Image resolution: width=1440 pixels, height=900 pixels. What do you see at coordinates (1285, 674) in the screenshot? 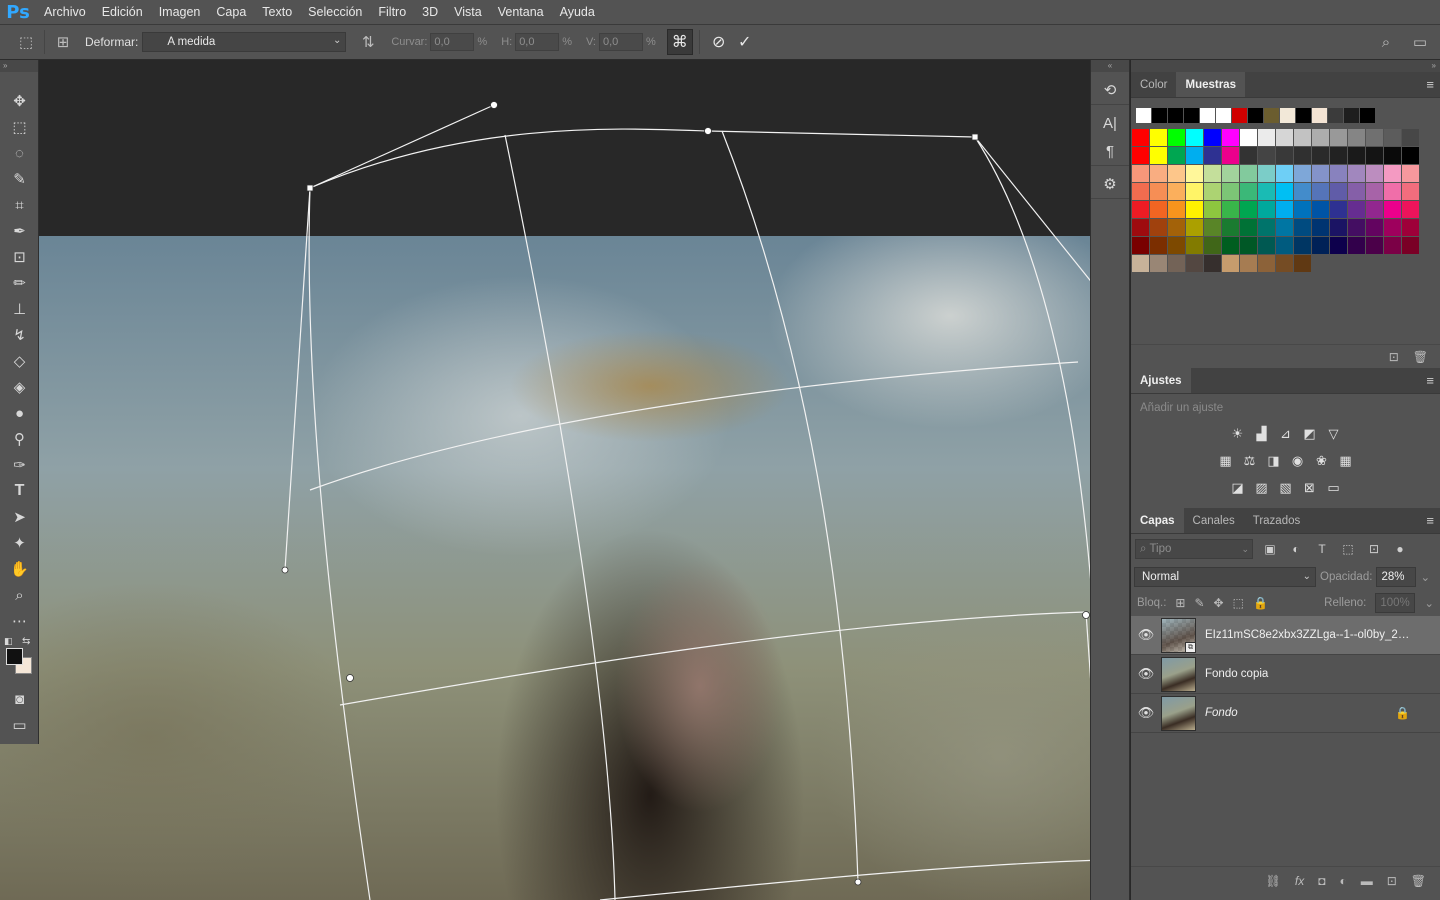
I see `layer-row: 👁 Fondo copia` at bounding box center [1285, 674].